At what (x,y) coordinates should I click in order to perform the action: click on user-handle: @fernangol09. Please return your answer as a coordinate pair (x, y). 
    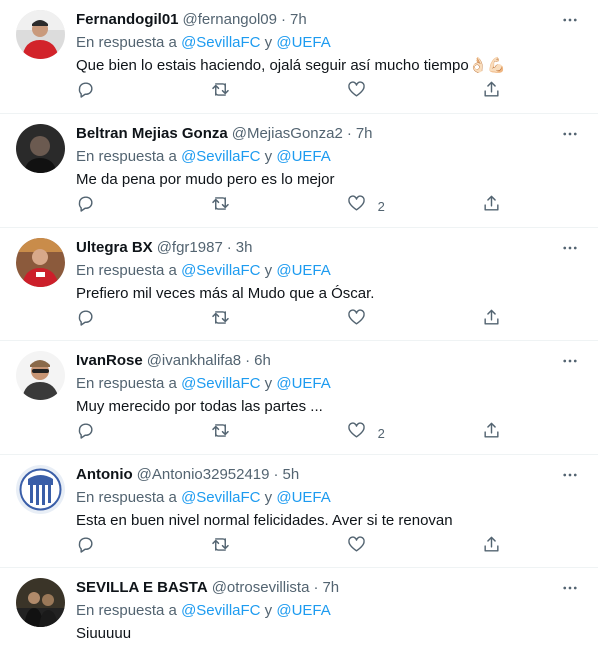
    Looking at the image, I should click on (230, 20).